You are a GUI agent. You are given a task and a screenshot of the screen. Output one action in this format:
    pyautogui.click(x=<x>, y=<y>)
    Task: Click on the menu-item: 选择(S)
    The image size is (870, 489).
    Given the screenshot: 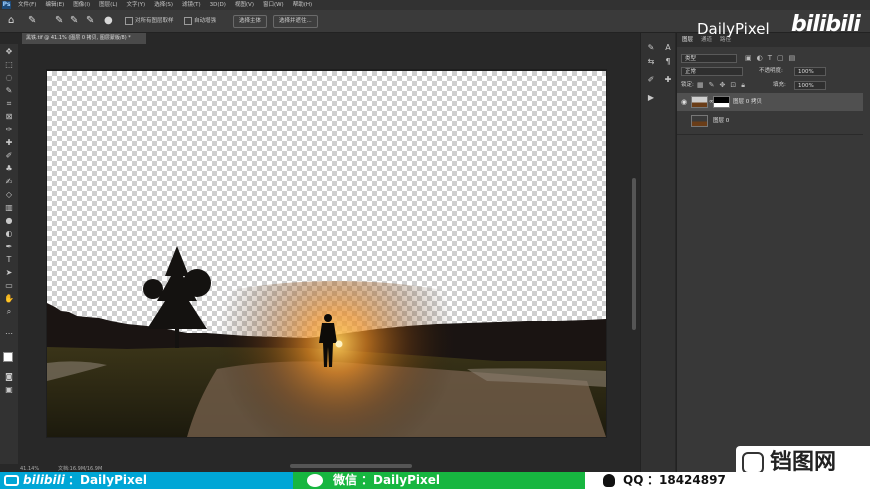 What is the action you would take?
    pyautogui.click(x=163, y=5)
    